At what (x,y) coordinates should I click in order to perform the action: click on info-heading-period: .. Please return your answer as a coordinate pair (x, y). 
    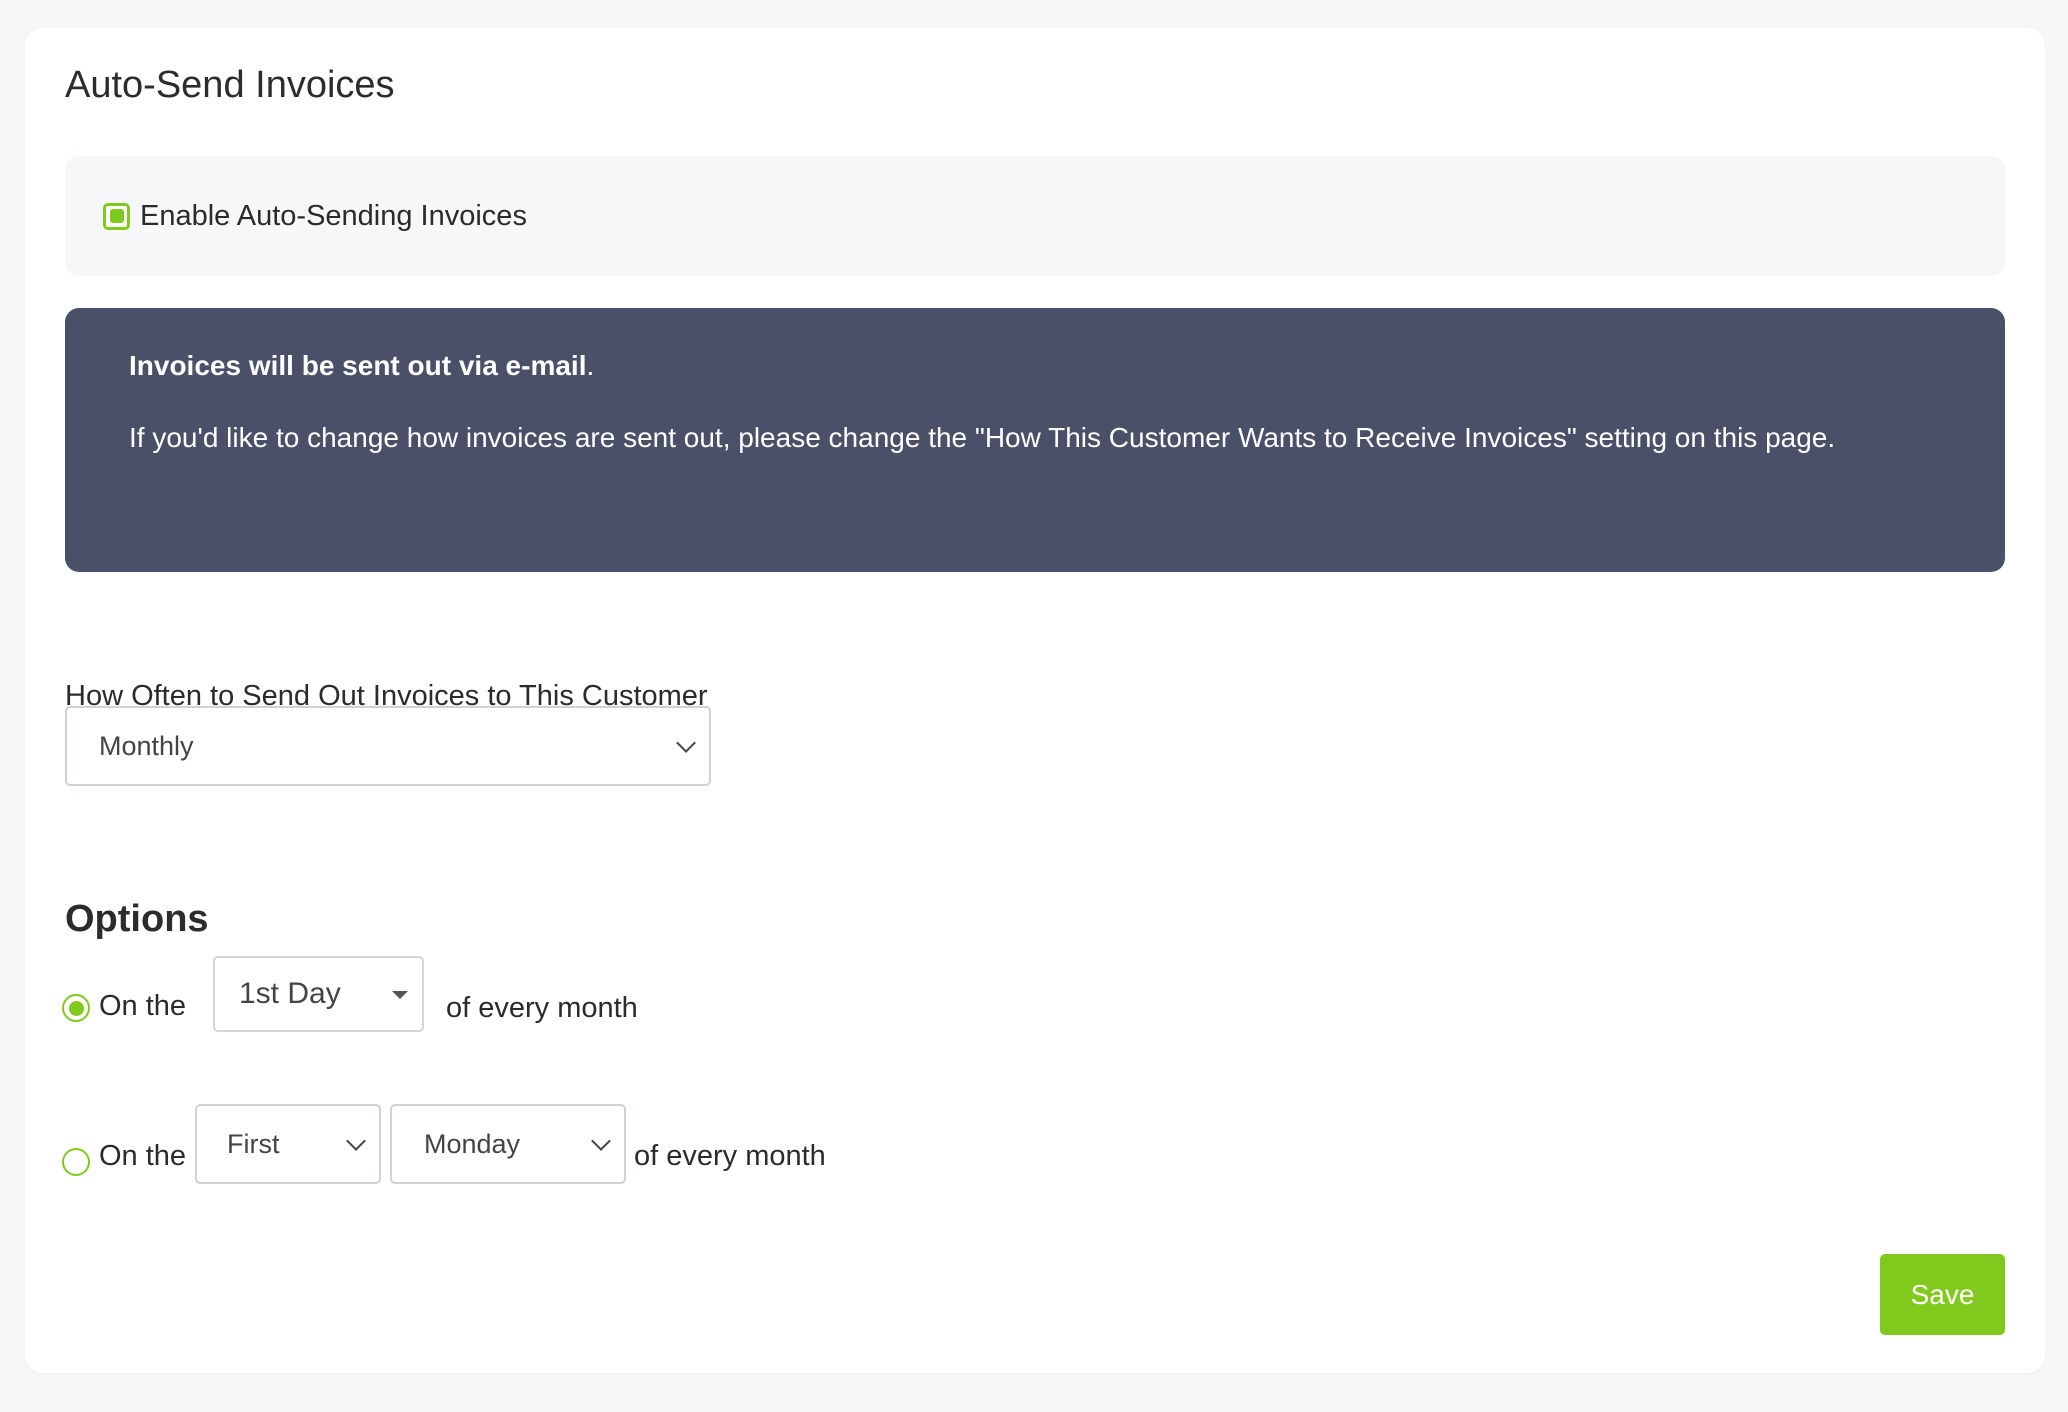
    Looking at the image, I should click on (590, 365).